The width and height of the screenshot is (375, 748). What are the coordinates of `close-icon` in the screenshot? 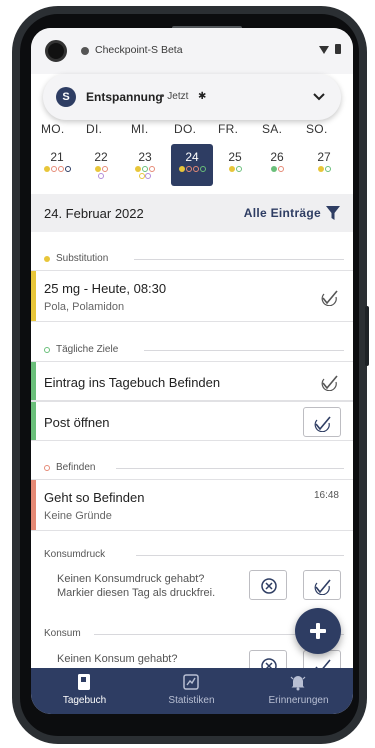 It's located at (269, 586).